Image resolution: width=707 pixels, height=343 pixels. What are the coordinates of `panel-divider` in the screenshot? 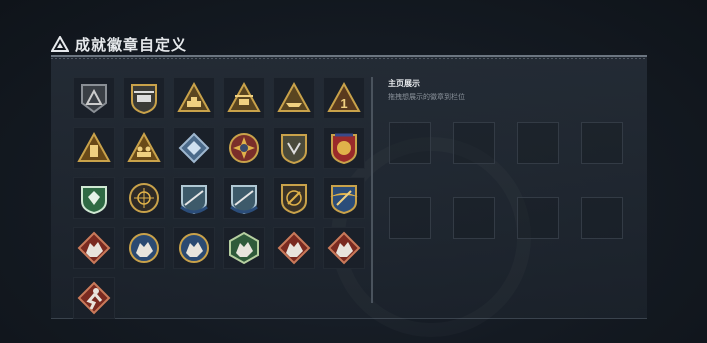 It's located at (372, 190).